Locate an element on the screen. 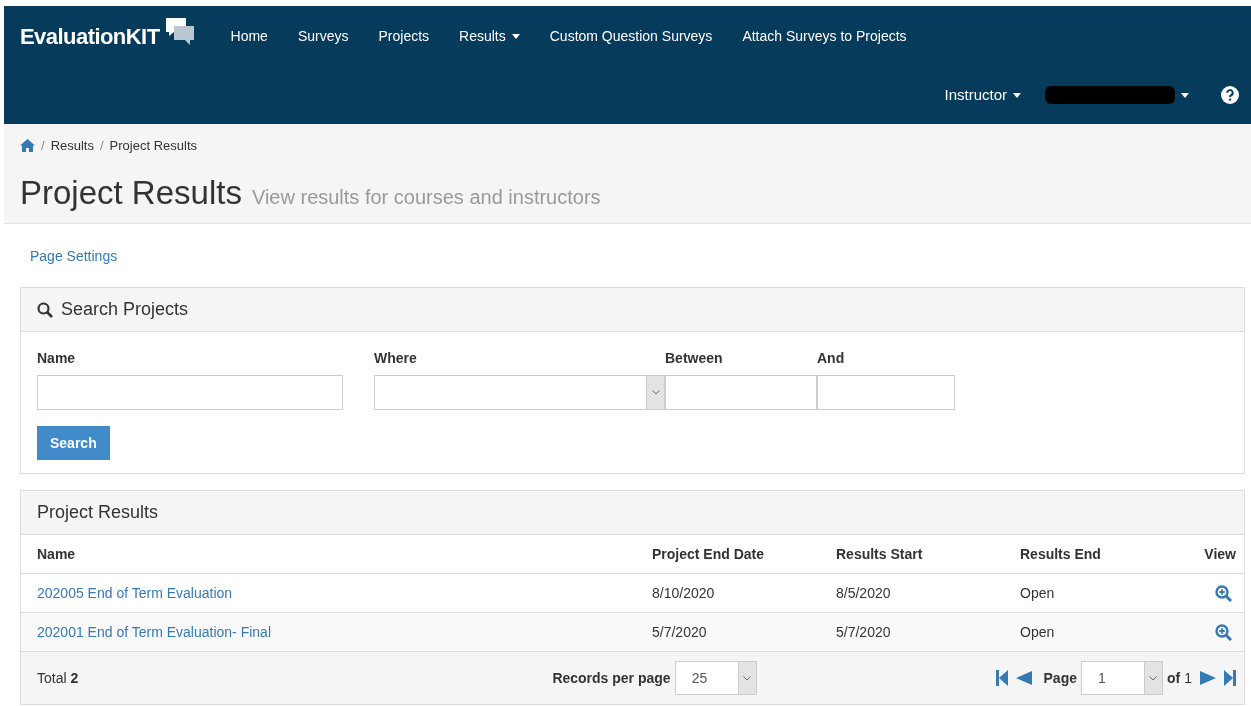 The height and width of the screenshot is (706, 1251). field-label: Between is located at coordinates (694, 358).